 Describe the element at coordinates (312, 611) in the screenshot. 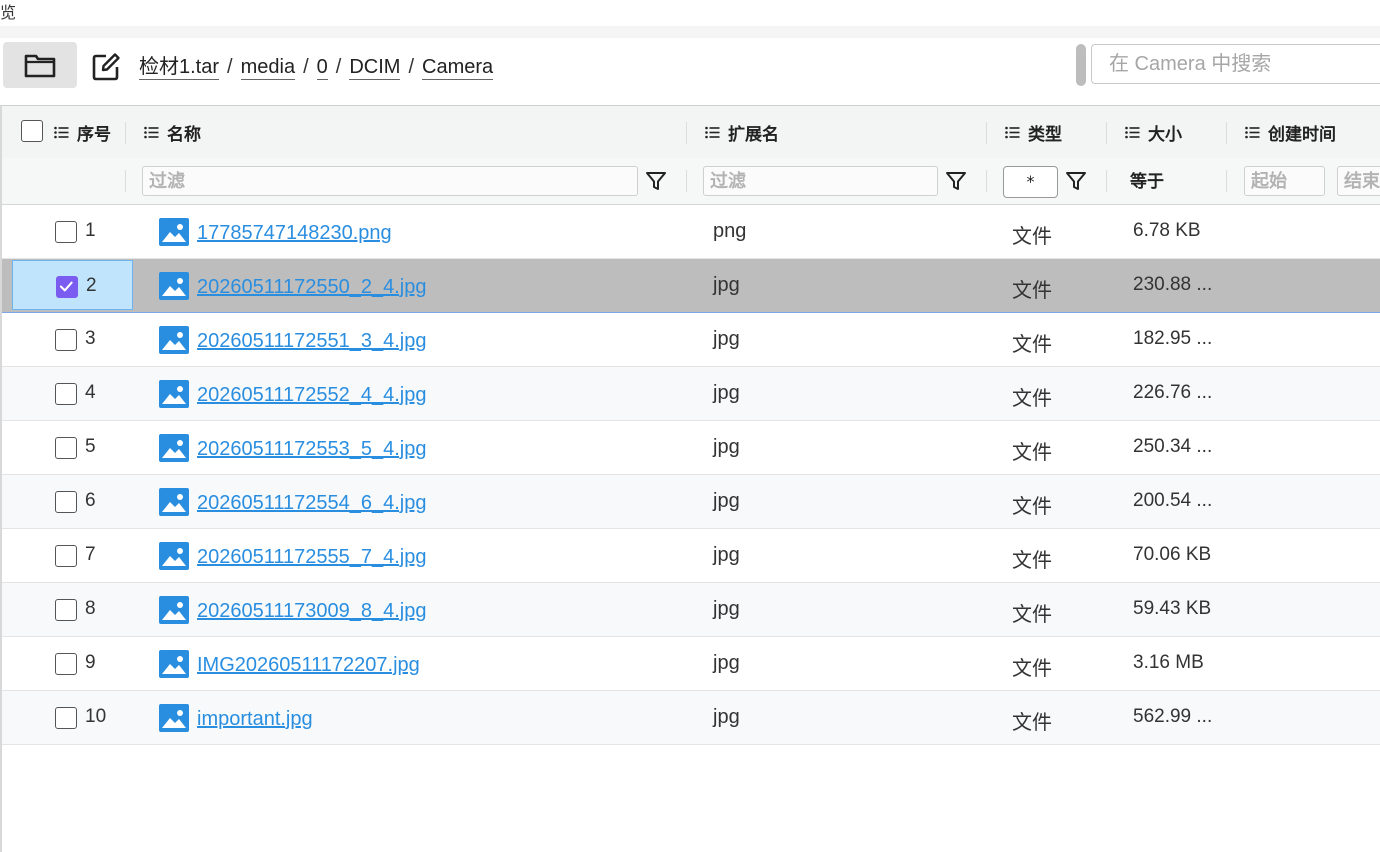

I see `file-name-link: 20260511173009_8_4.jpg` at that location.